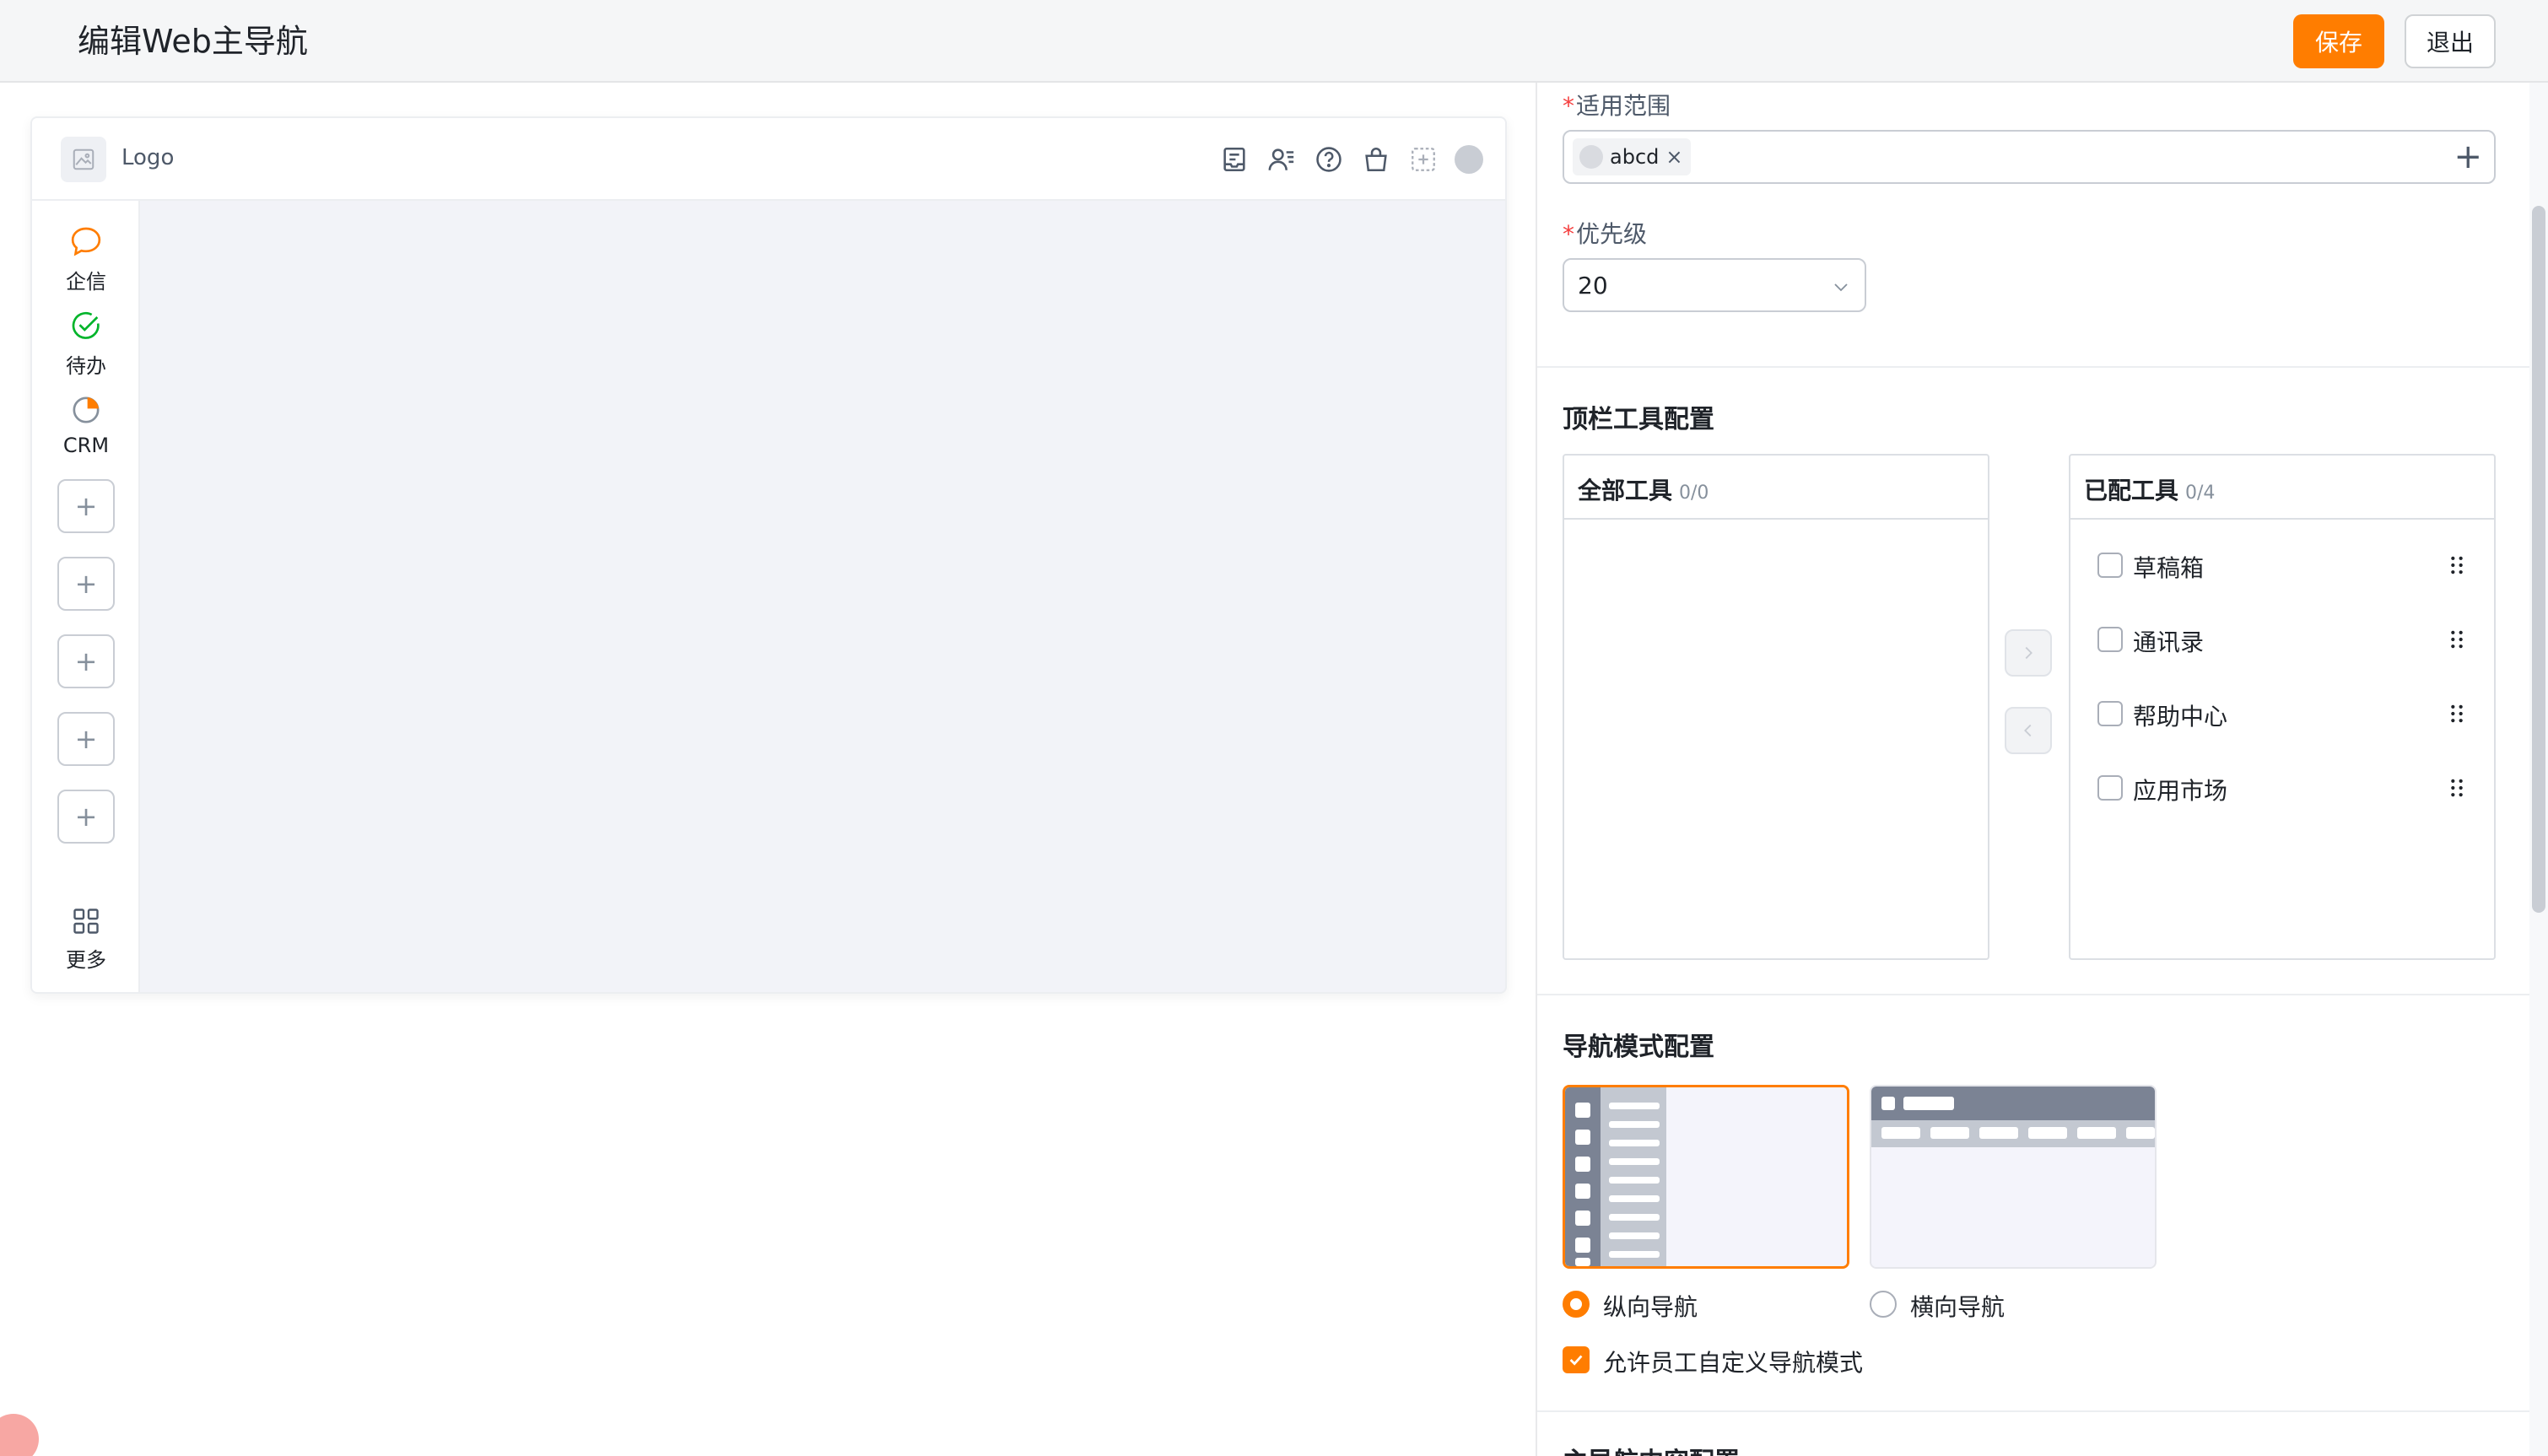 Image resolution: width=2548 pixels, height=1456 pixels. I want to click on chevron-down-icon, so click(1841, 287).